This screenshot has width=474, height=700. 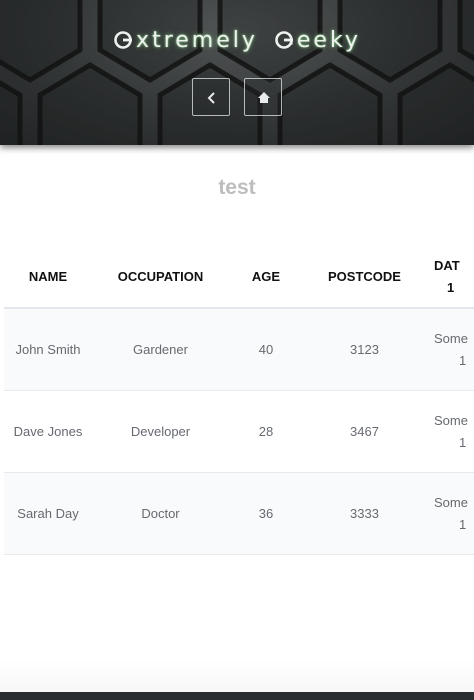 I want to click on table-header-row: Name Occupation Age Postcode DAT 1, so click(x=239, y=277).